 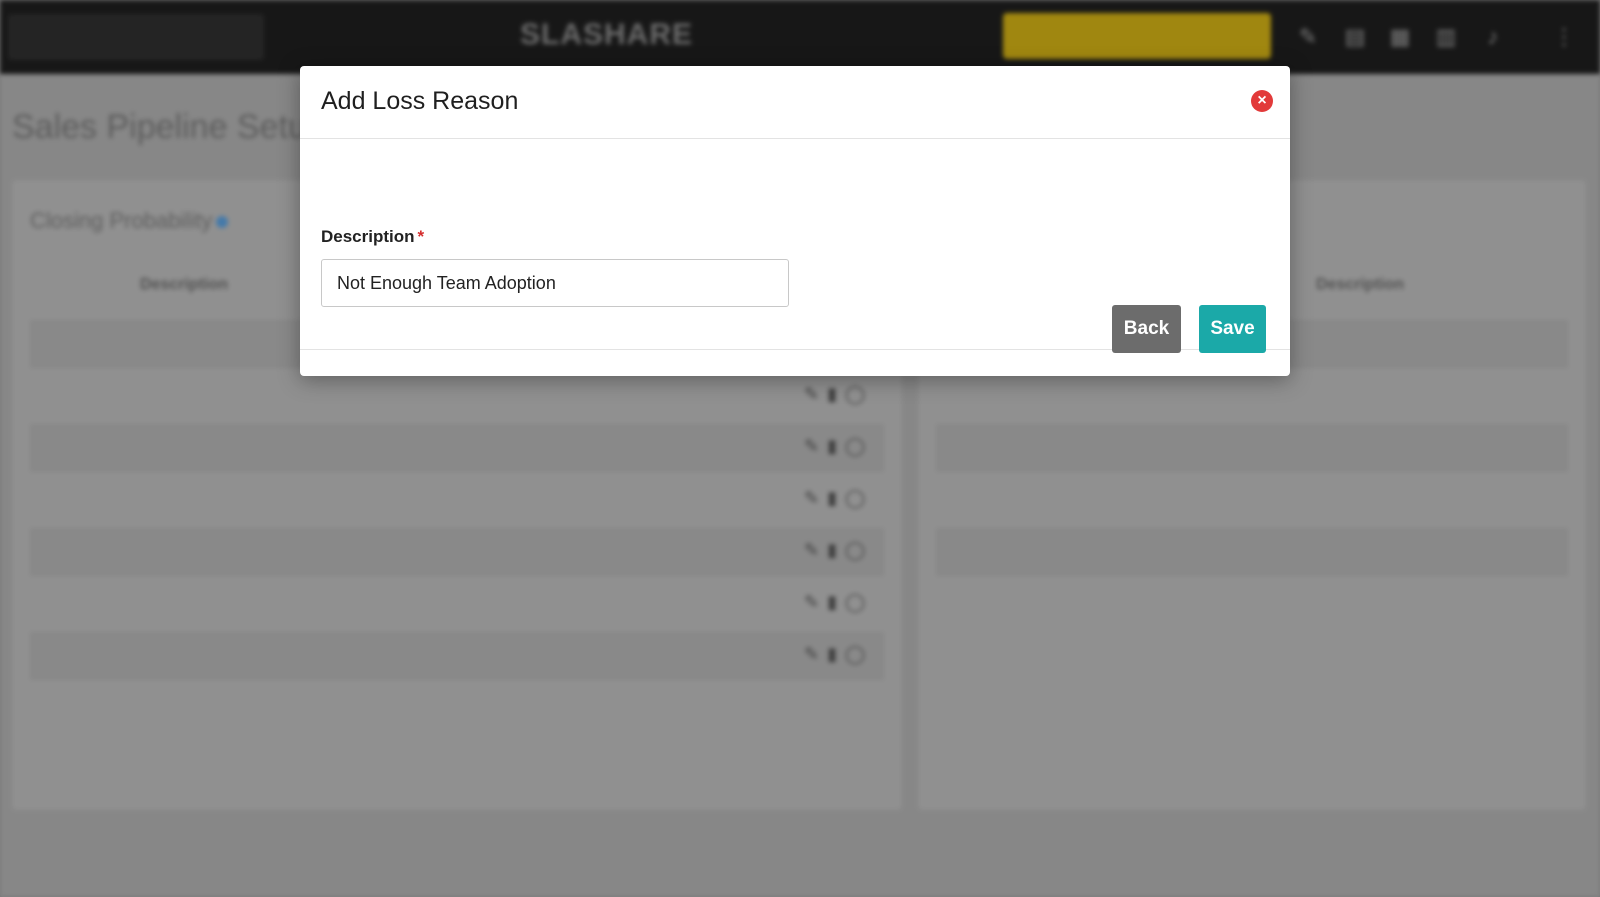 What do you see at coordinates (795, 102) in the screenshot?
I see `modal-header: Add Loss Reason ×` at bounding box center [795, 102].